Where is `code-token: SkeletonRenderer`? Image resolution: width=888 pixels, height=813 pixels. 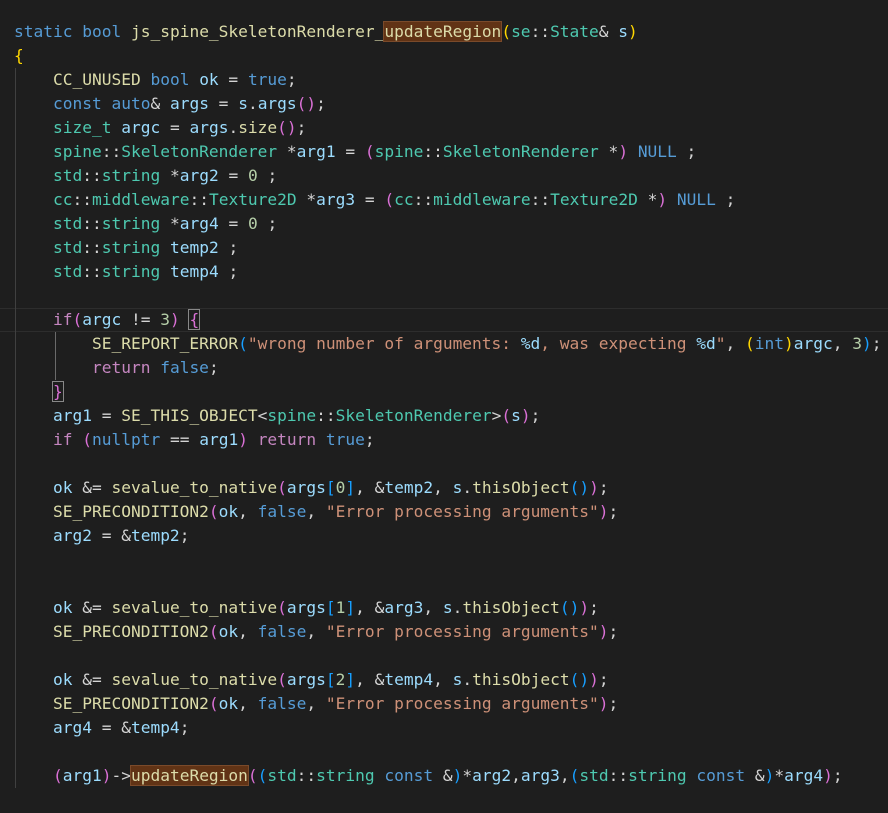
code-token: SkeletonRenderer is located at coordinates (520, 151).